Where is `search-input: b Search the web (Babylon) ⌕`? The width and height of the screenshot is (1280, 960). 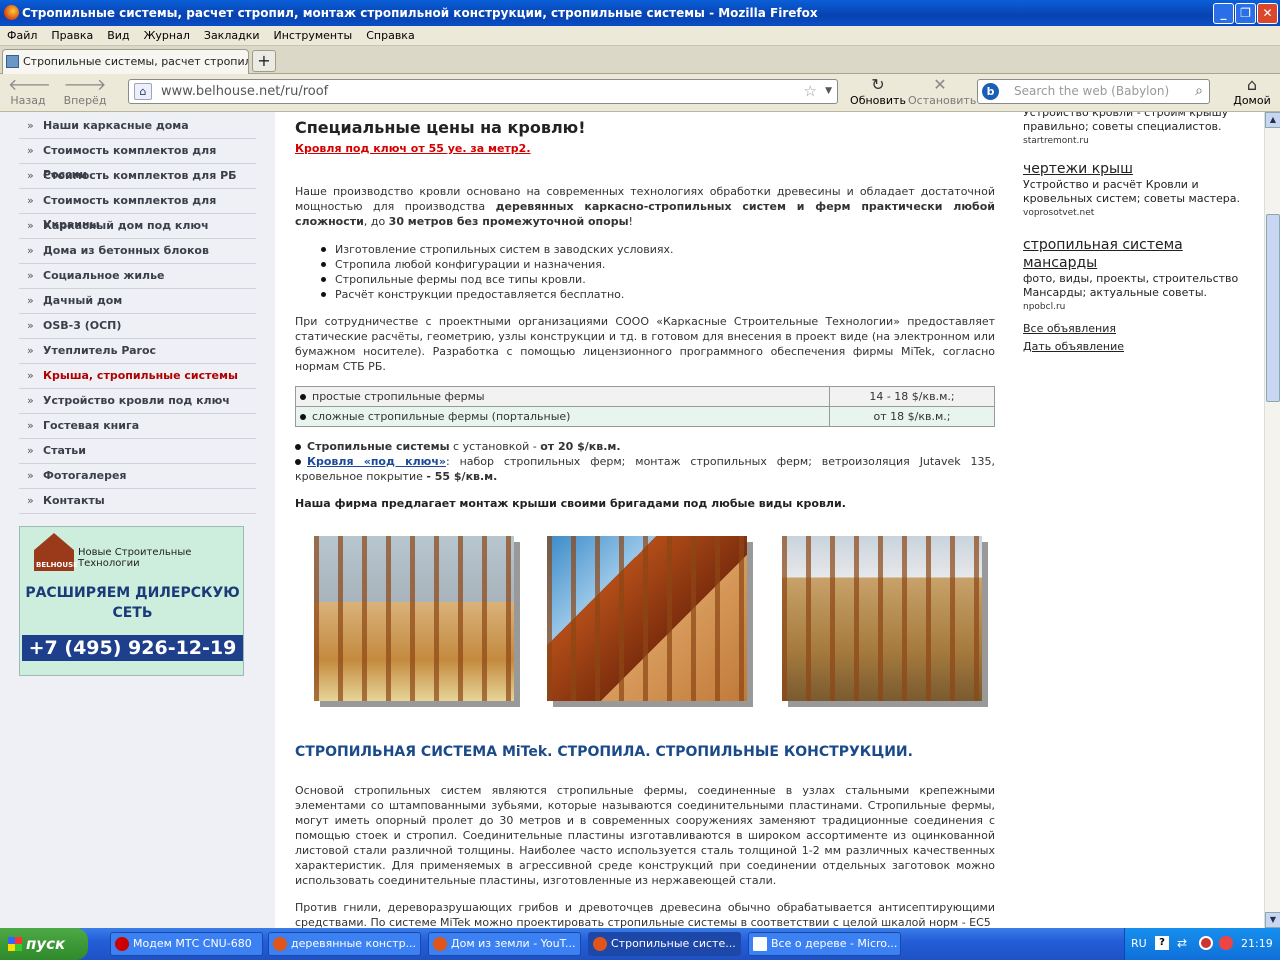
search-input: b Search the web (Babylon) ⌕ is located at coordinates (1093, 91).